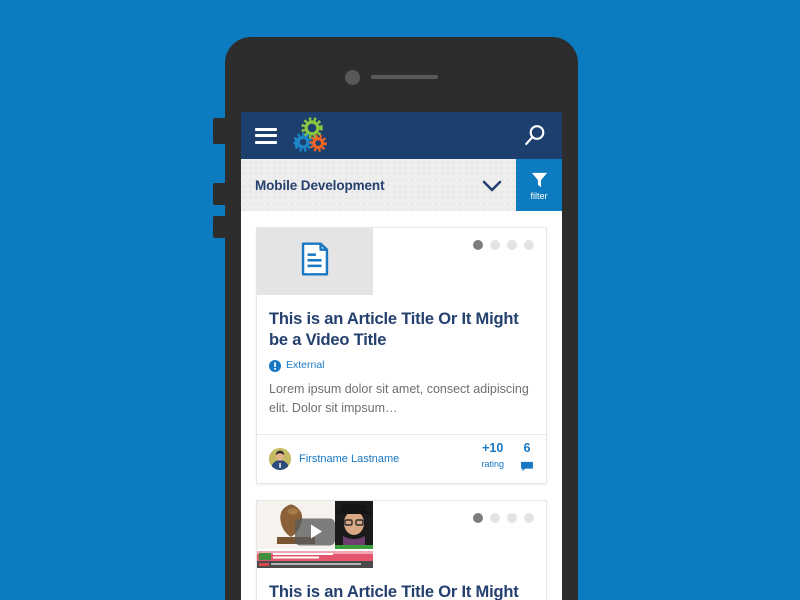  I want to click on category-selected-label: Mobile Development, so click(320, 185).